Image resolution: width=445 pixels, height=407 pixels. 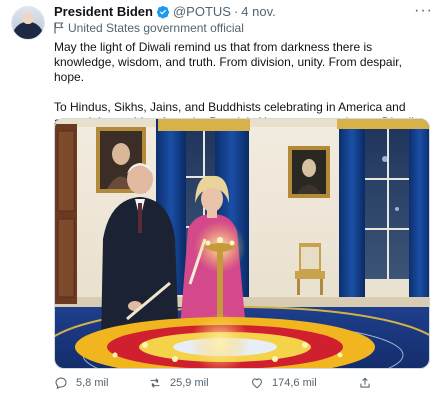 What do you see at coordinates (155, 383) in the screenshot?
I see `retweet-icon` at bounding box center [155, 383].